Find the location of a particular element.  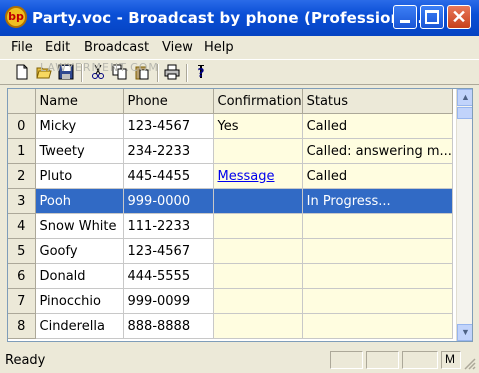

table-row: 0 Micky 123-4567 Yes Called is located at coordinates (230, 126).